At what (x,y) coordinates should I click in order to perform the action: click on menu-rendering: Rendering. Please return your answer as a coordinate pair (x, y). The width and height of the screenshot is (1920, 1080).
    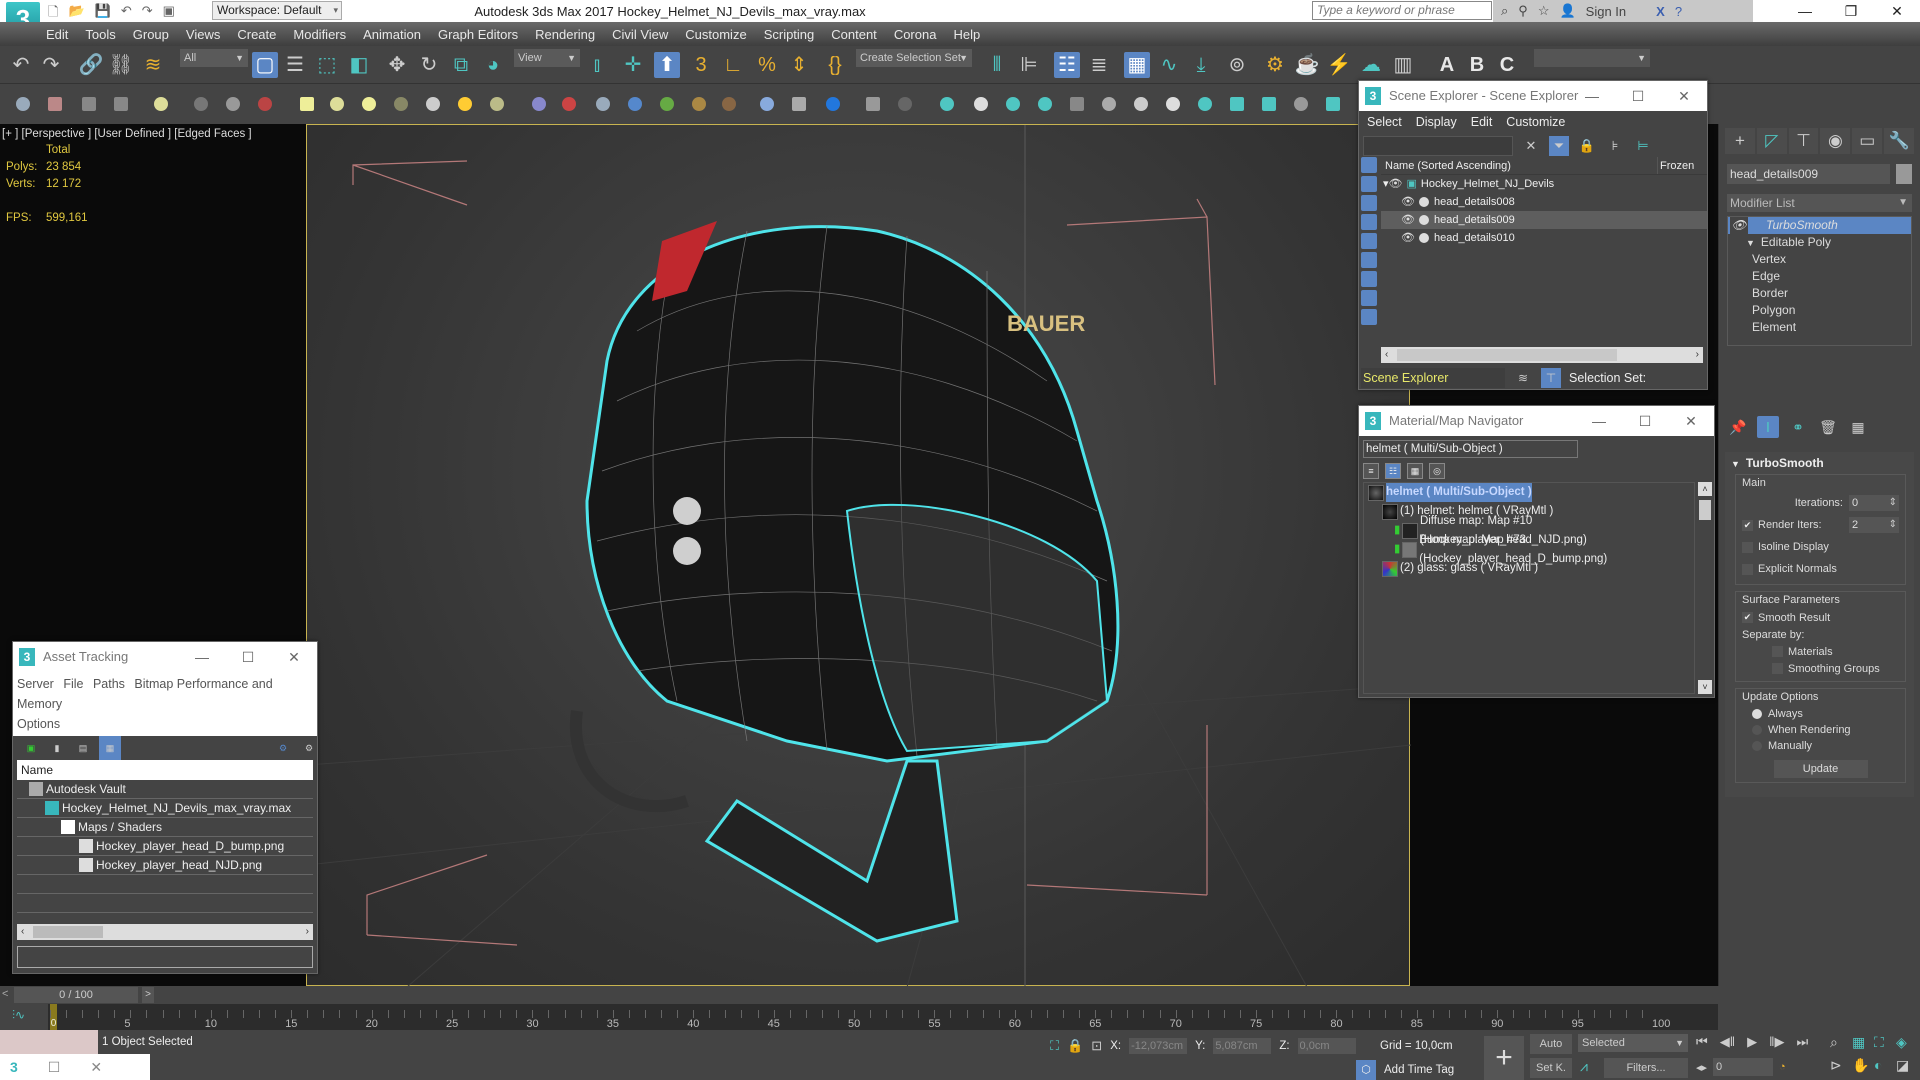
    Looking at the image, I should click on (565, 34).